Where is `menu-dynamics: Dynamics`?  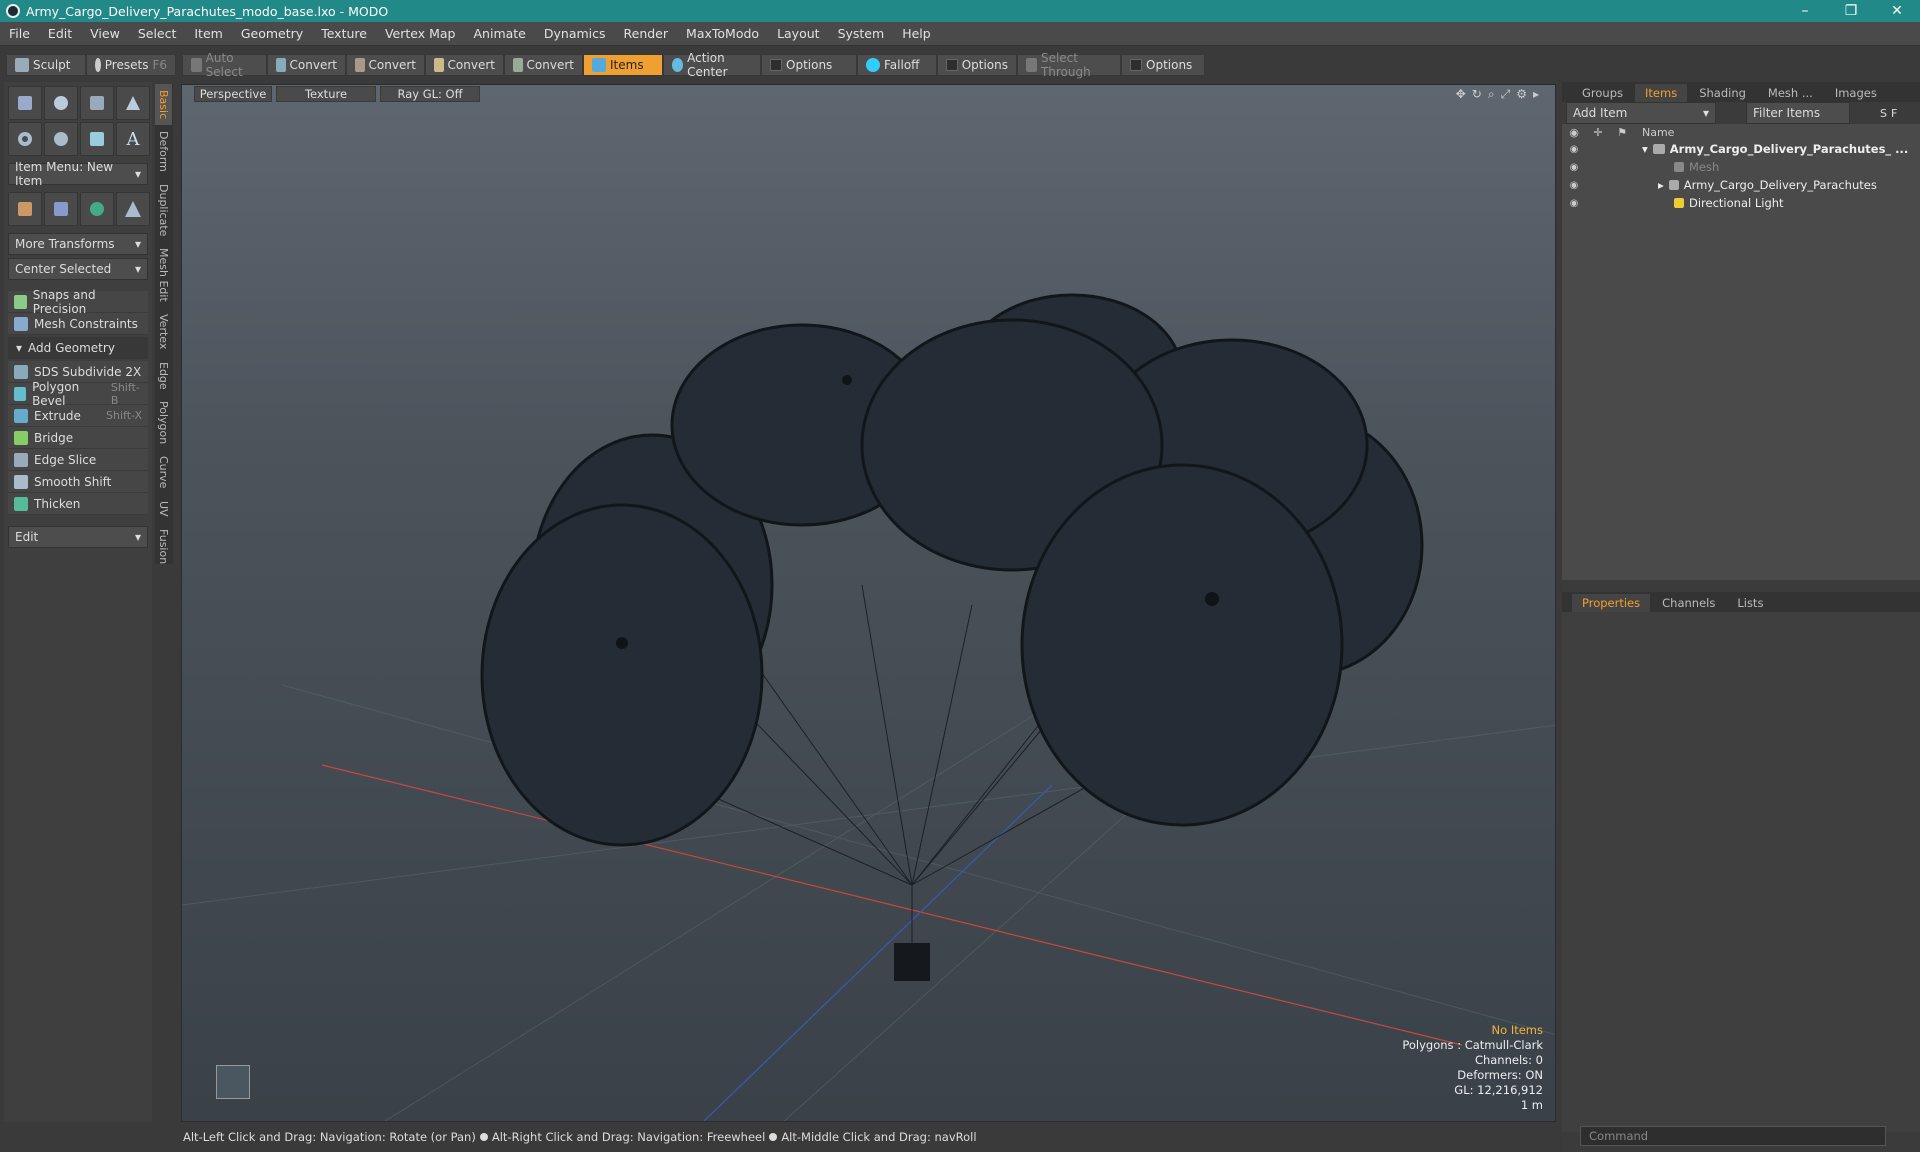 menu-dynamics: Dynamics is located at coordinates (575, 33).